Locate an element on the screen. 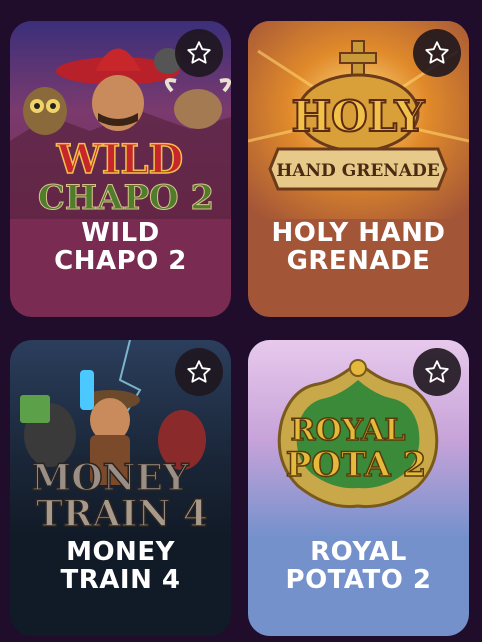 Image resolution: width=482 pixels, height=642 pixels. game-title-line1: ROYAL is located at coordinates (358, 552).